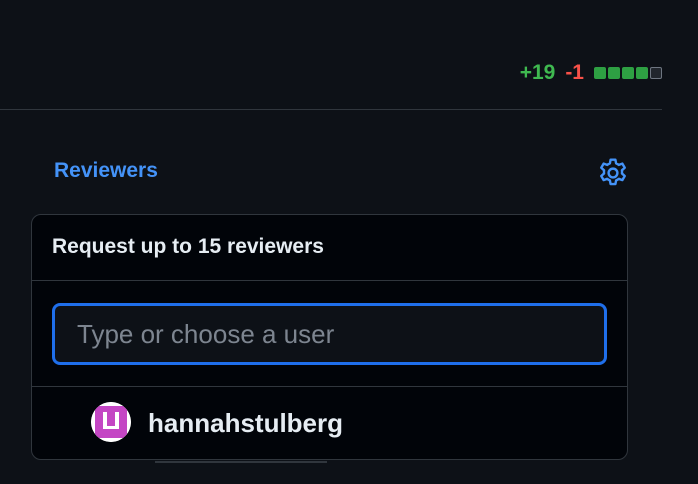 The width and height of the screenshot is (698, 484). Describe the element at coordinates (537, 72) in the screenshot. I see `additions-count: +19` at that location.